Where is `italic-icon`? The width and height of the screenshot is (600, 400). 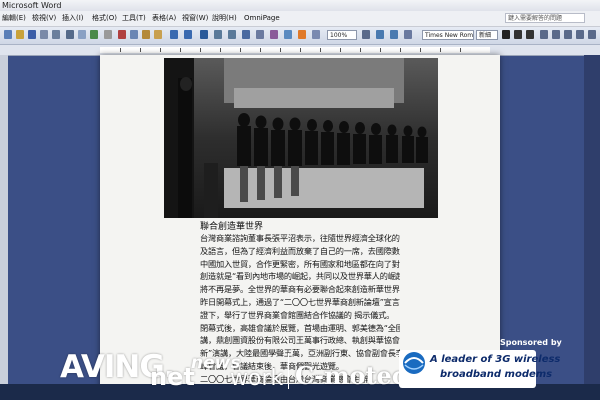
italic-icon is located at coordinates (518, 34).